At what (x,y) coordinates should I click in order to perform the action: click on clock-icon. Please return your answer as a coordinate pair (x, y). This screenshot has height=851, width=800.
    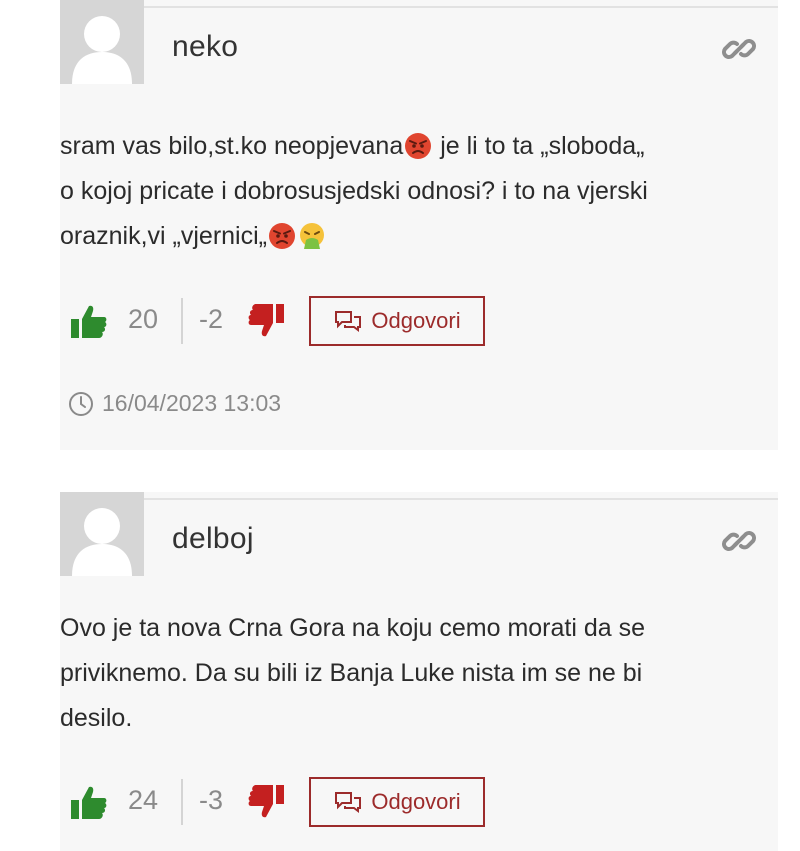
    Looking at the image, I should click on (81, 403).